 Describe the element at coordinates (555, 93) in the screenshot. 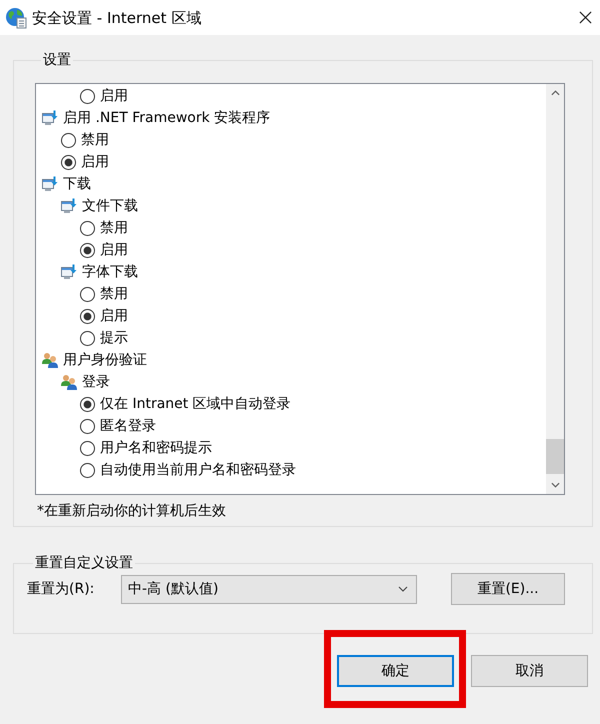

I see `chevron-up-icon` at that location.